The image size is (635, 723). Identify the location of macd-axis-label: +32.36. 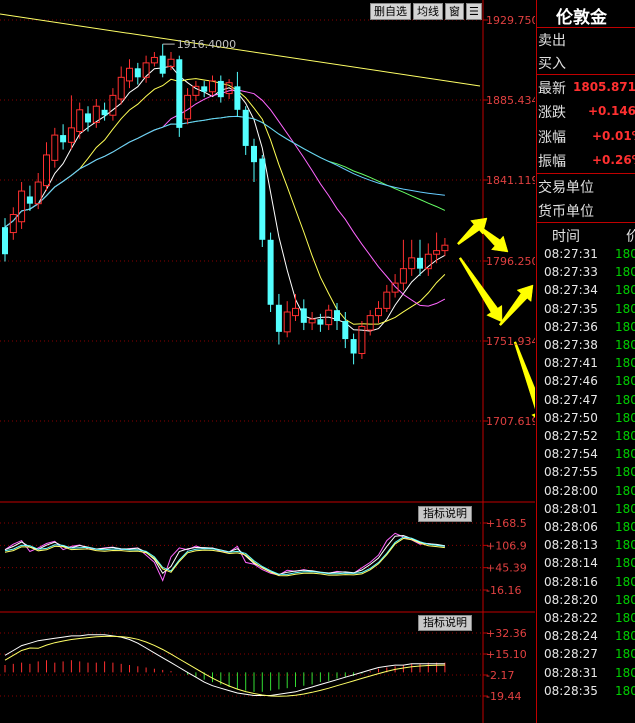
(506, 633).